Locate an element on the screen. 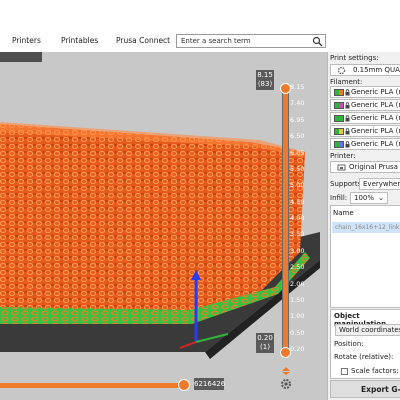 The width and height of the screenshot is (400, 400). coordinates-select: World coordinates is located at coordinates (367, 330).